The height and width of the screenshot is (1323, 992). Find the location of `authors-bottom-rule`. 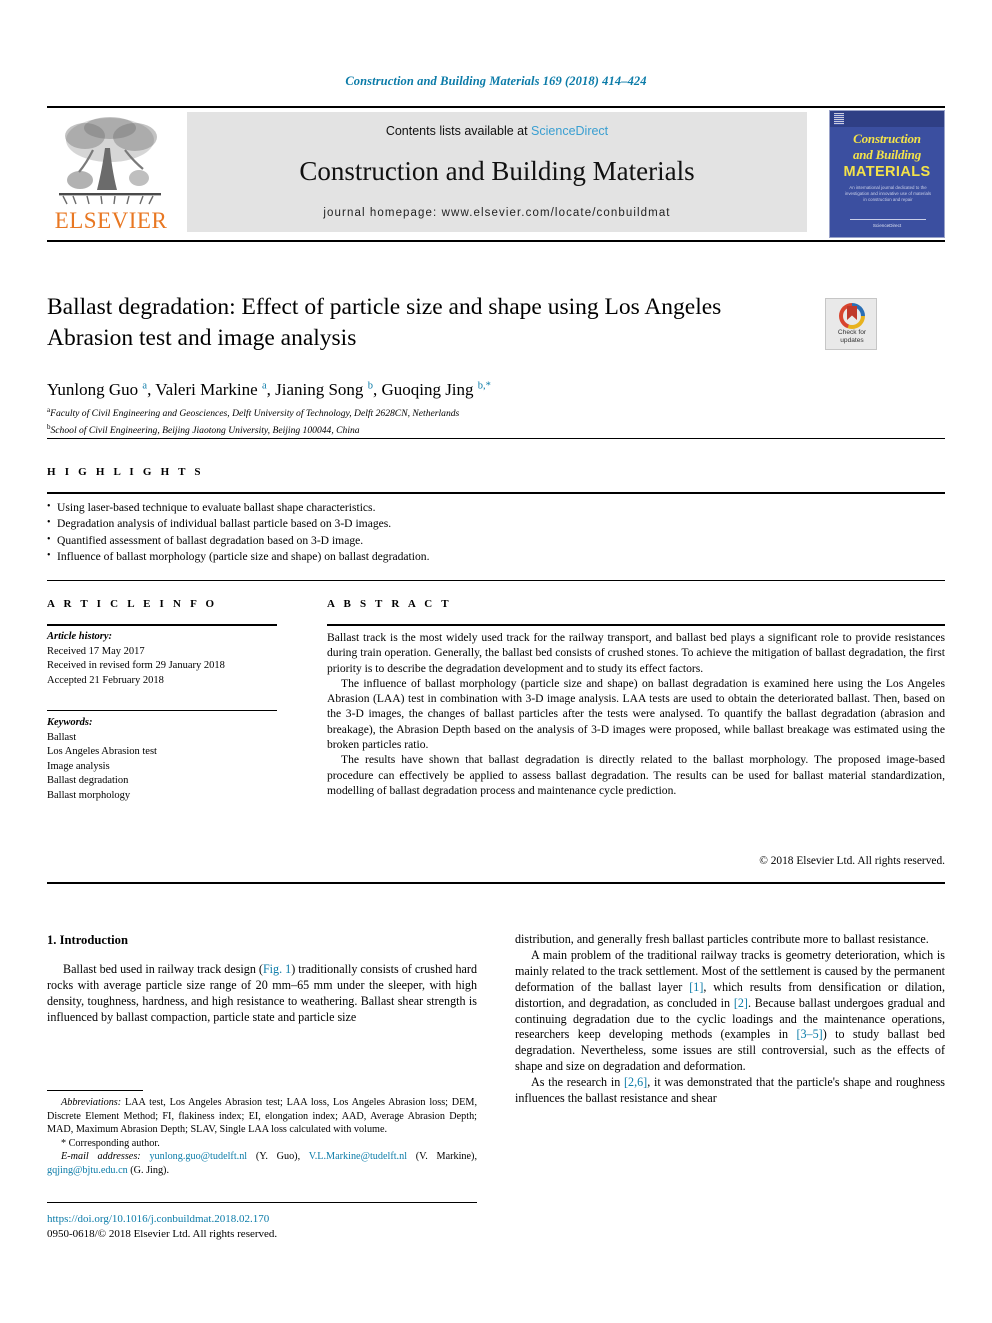

authors-bottom-rule is located at coordinates (496, 438).